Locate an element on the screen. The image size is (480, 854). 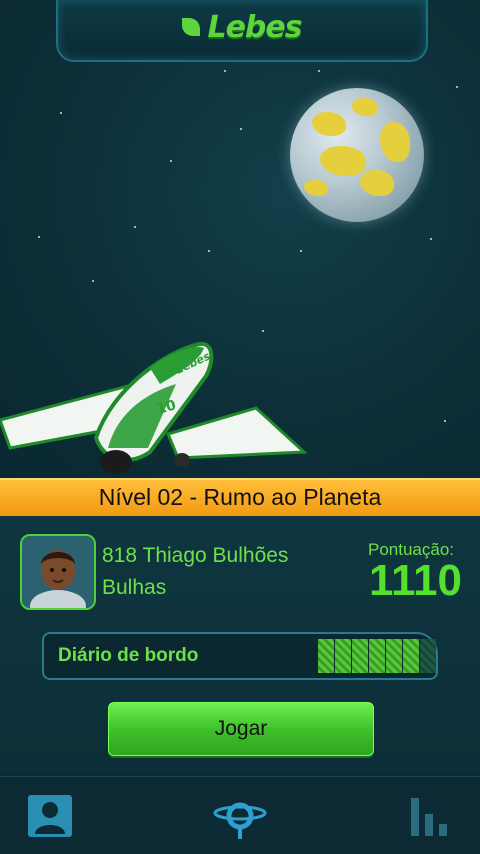
ranking-bars-icon is located at coordinates (429, 817).